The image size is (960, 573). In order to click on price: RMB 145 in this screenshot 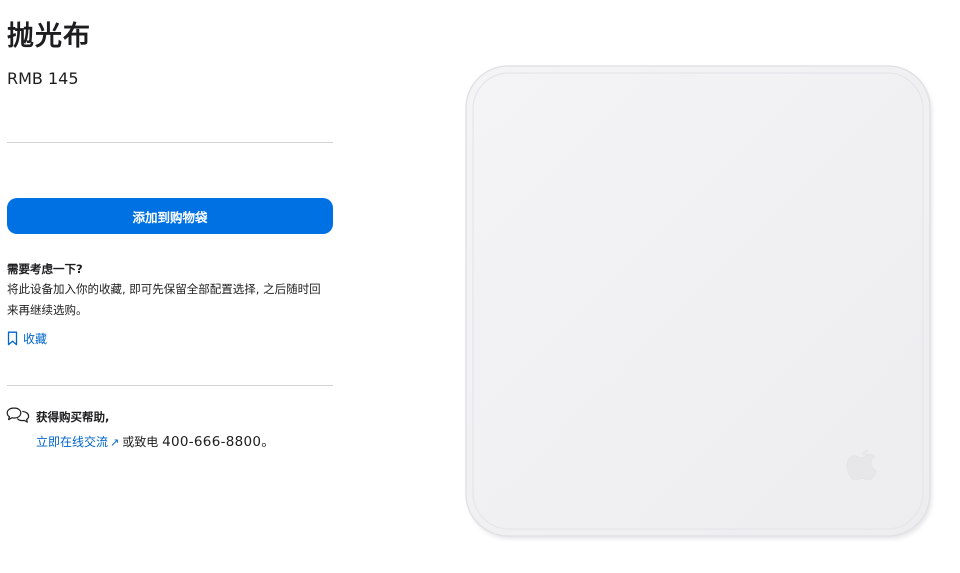, I will do `click(43, 78)`.